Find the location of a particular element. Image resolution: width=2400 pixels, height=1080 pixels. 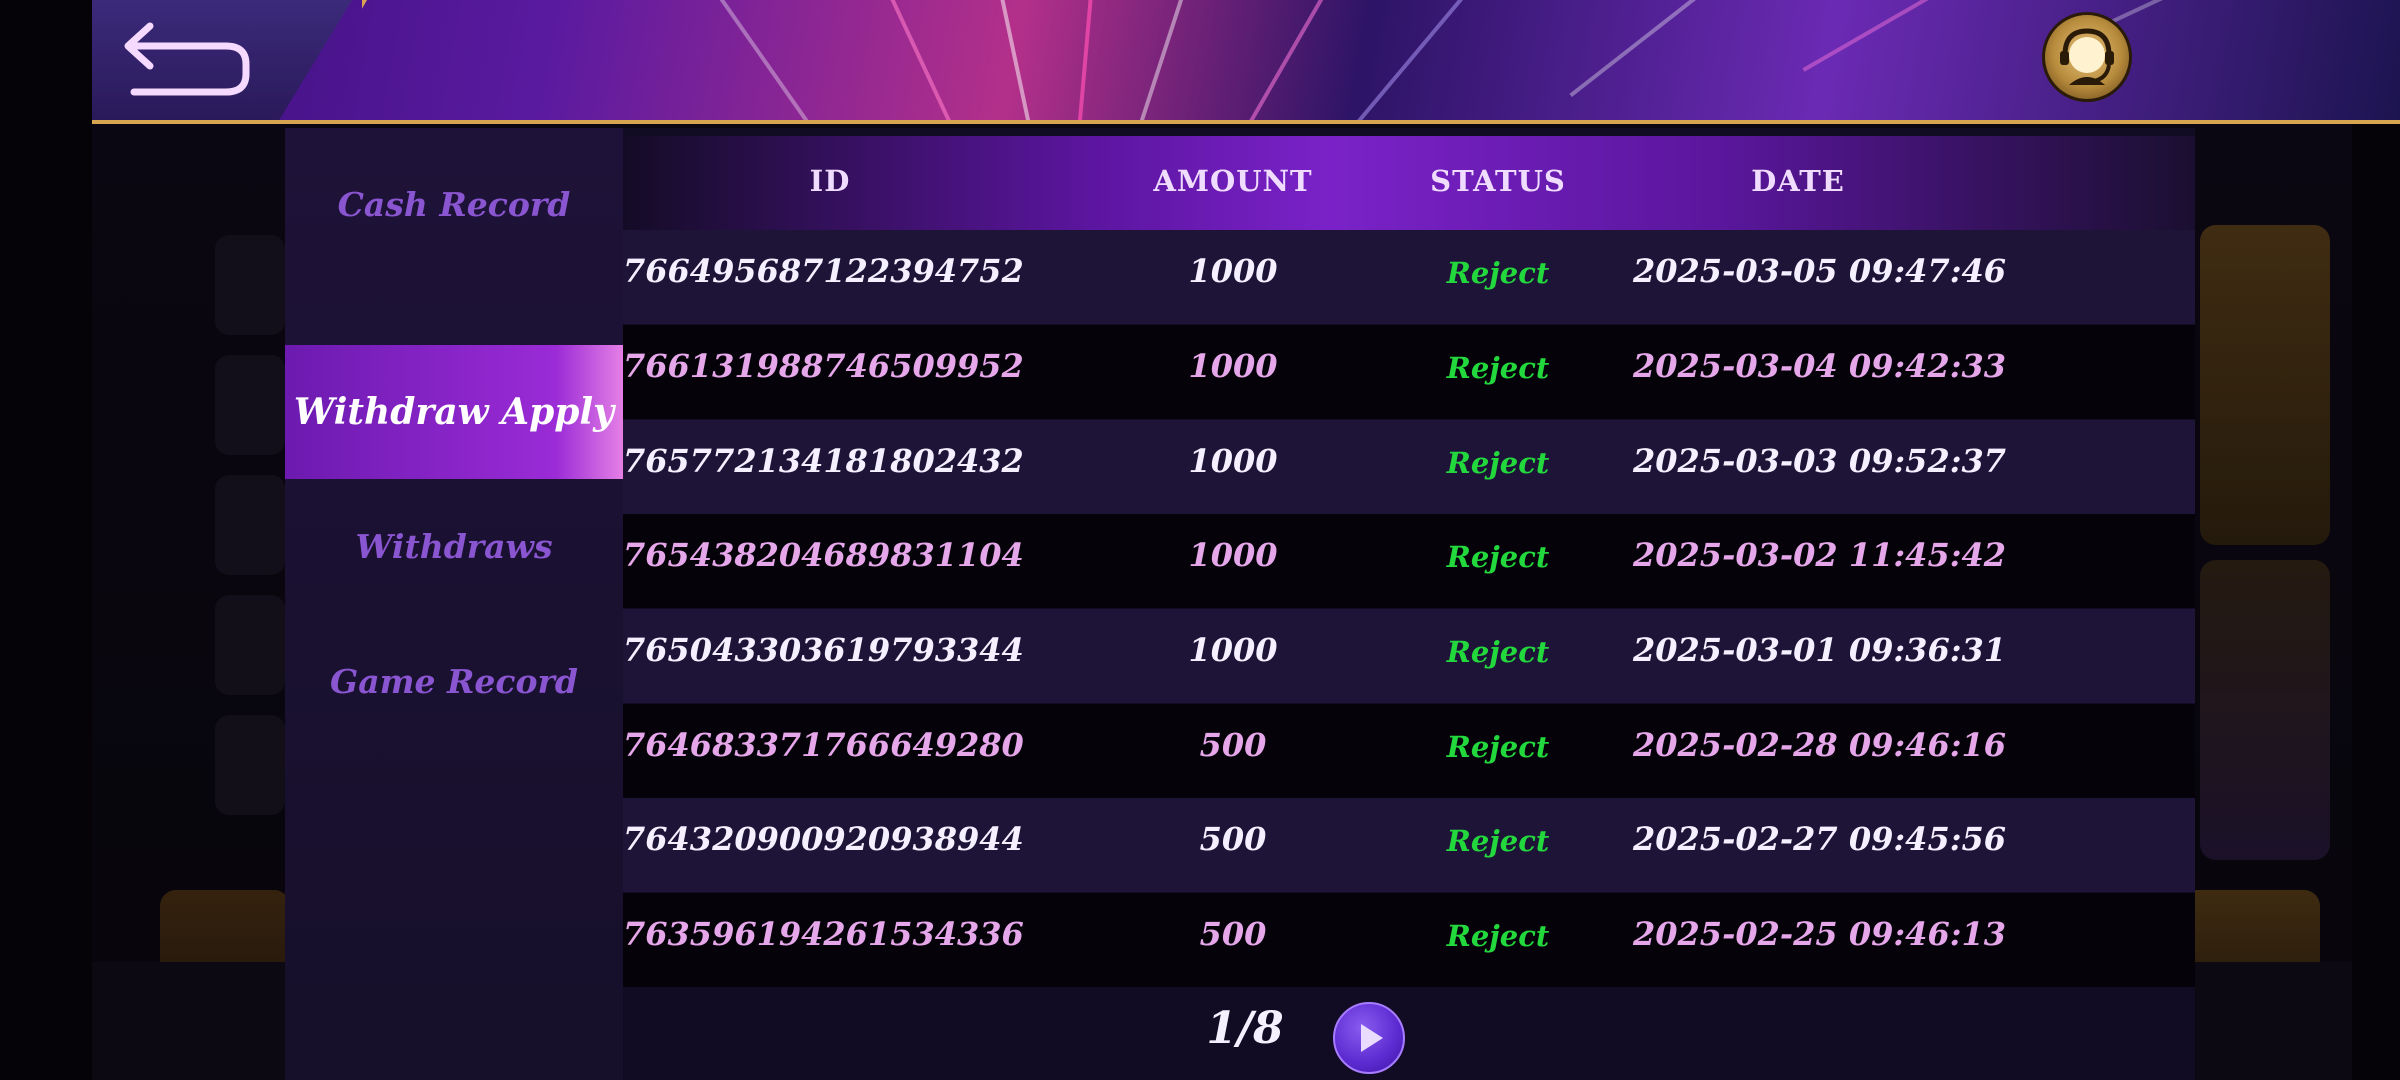

cell-id: 766131988746509952 is located at coordinates (823, 366).